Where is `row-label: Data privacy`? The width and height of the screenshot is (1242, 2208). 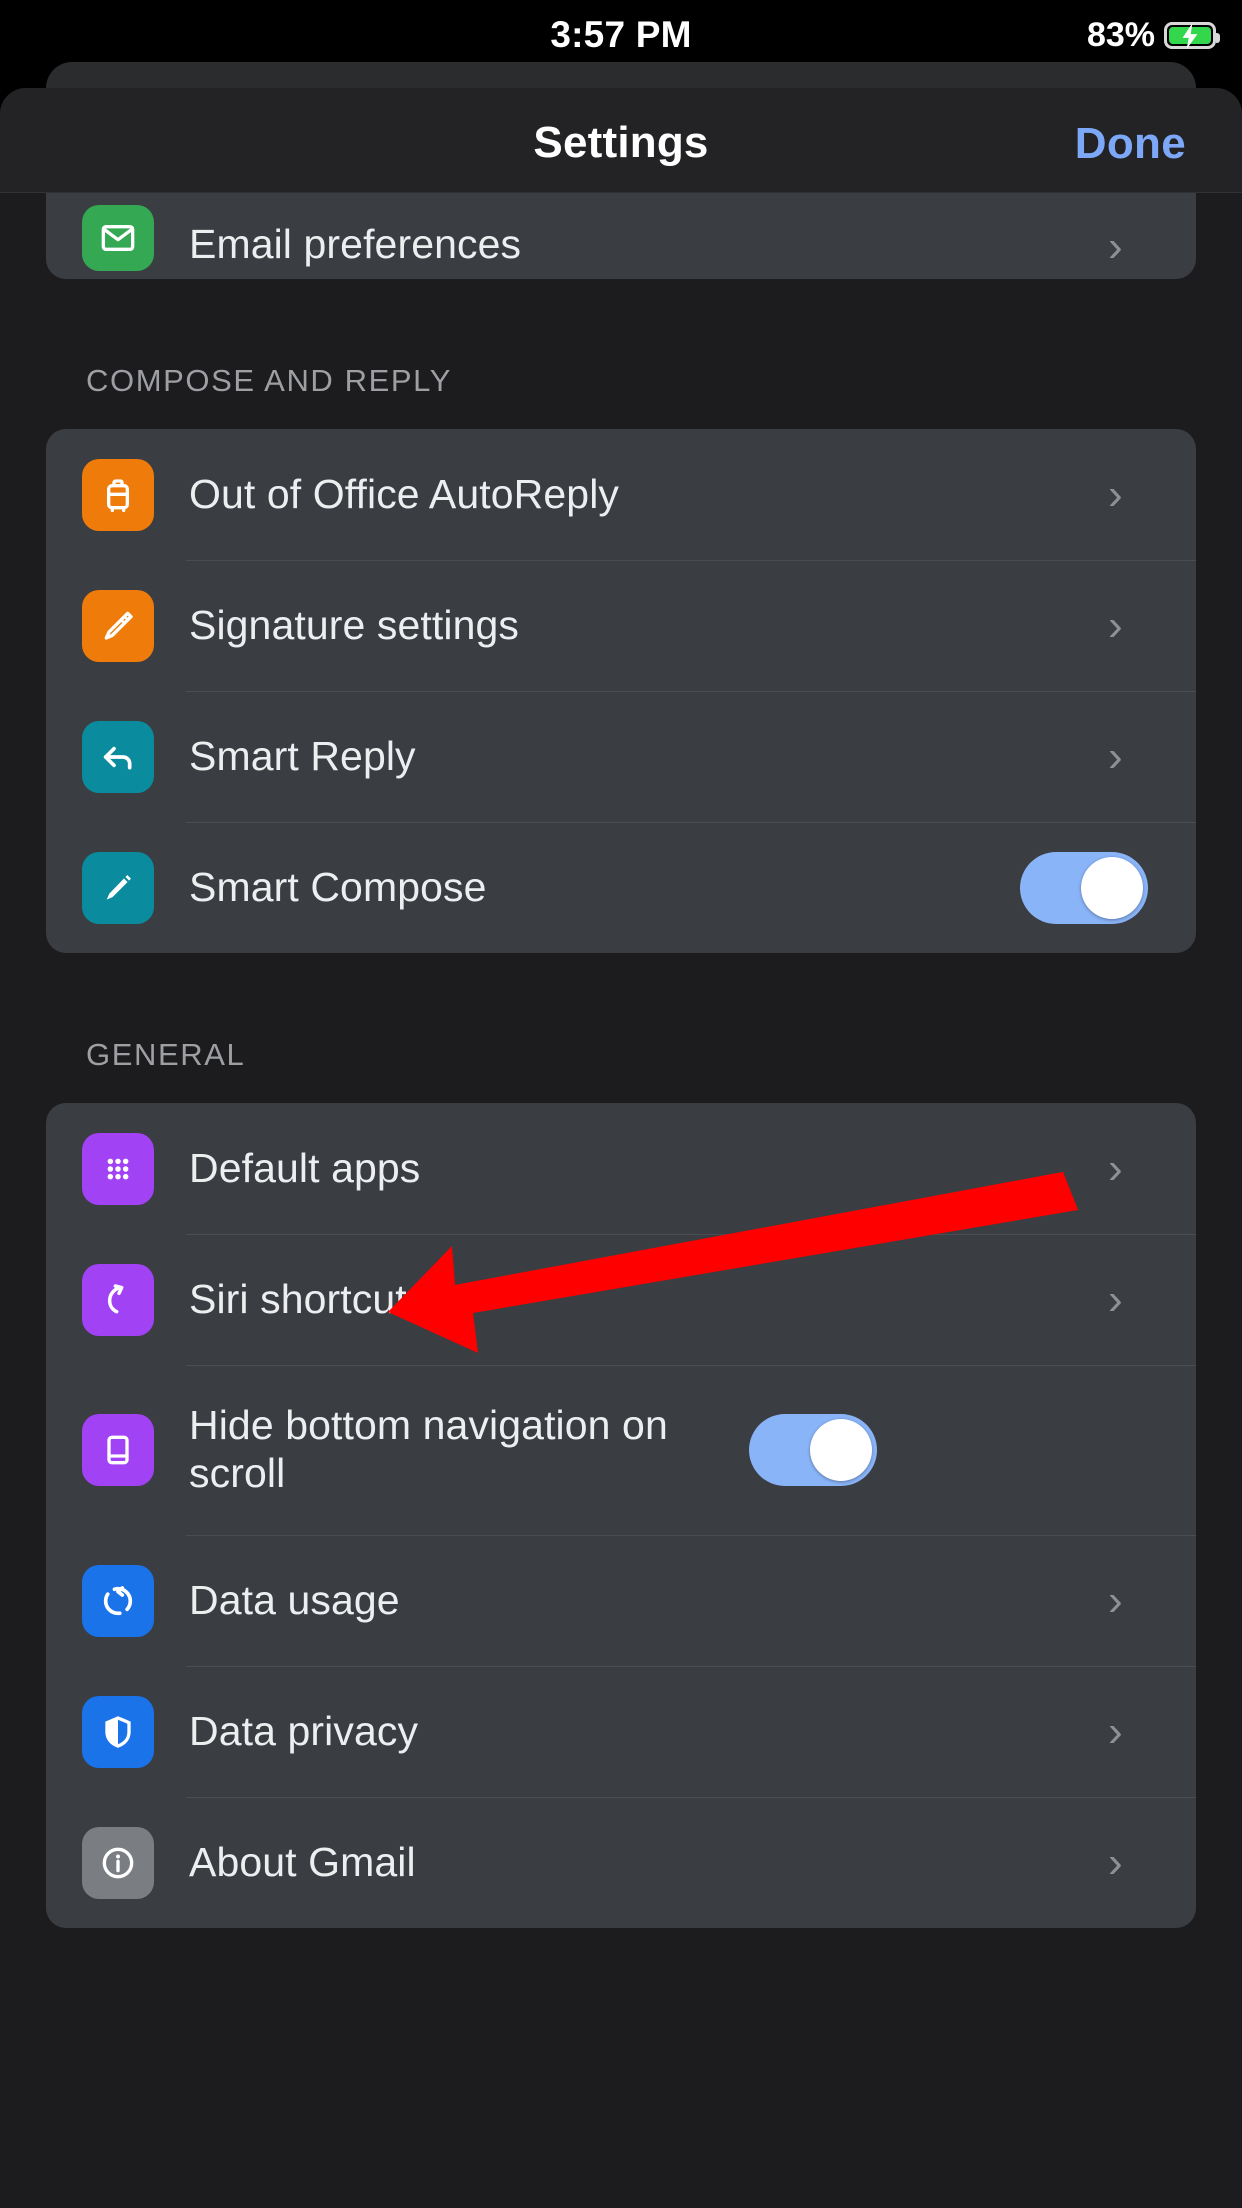
row-label: Data privacy is located at coordinates (304, 1730).